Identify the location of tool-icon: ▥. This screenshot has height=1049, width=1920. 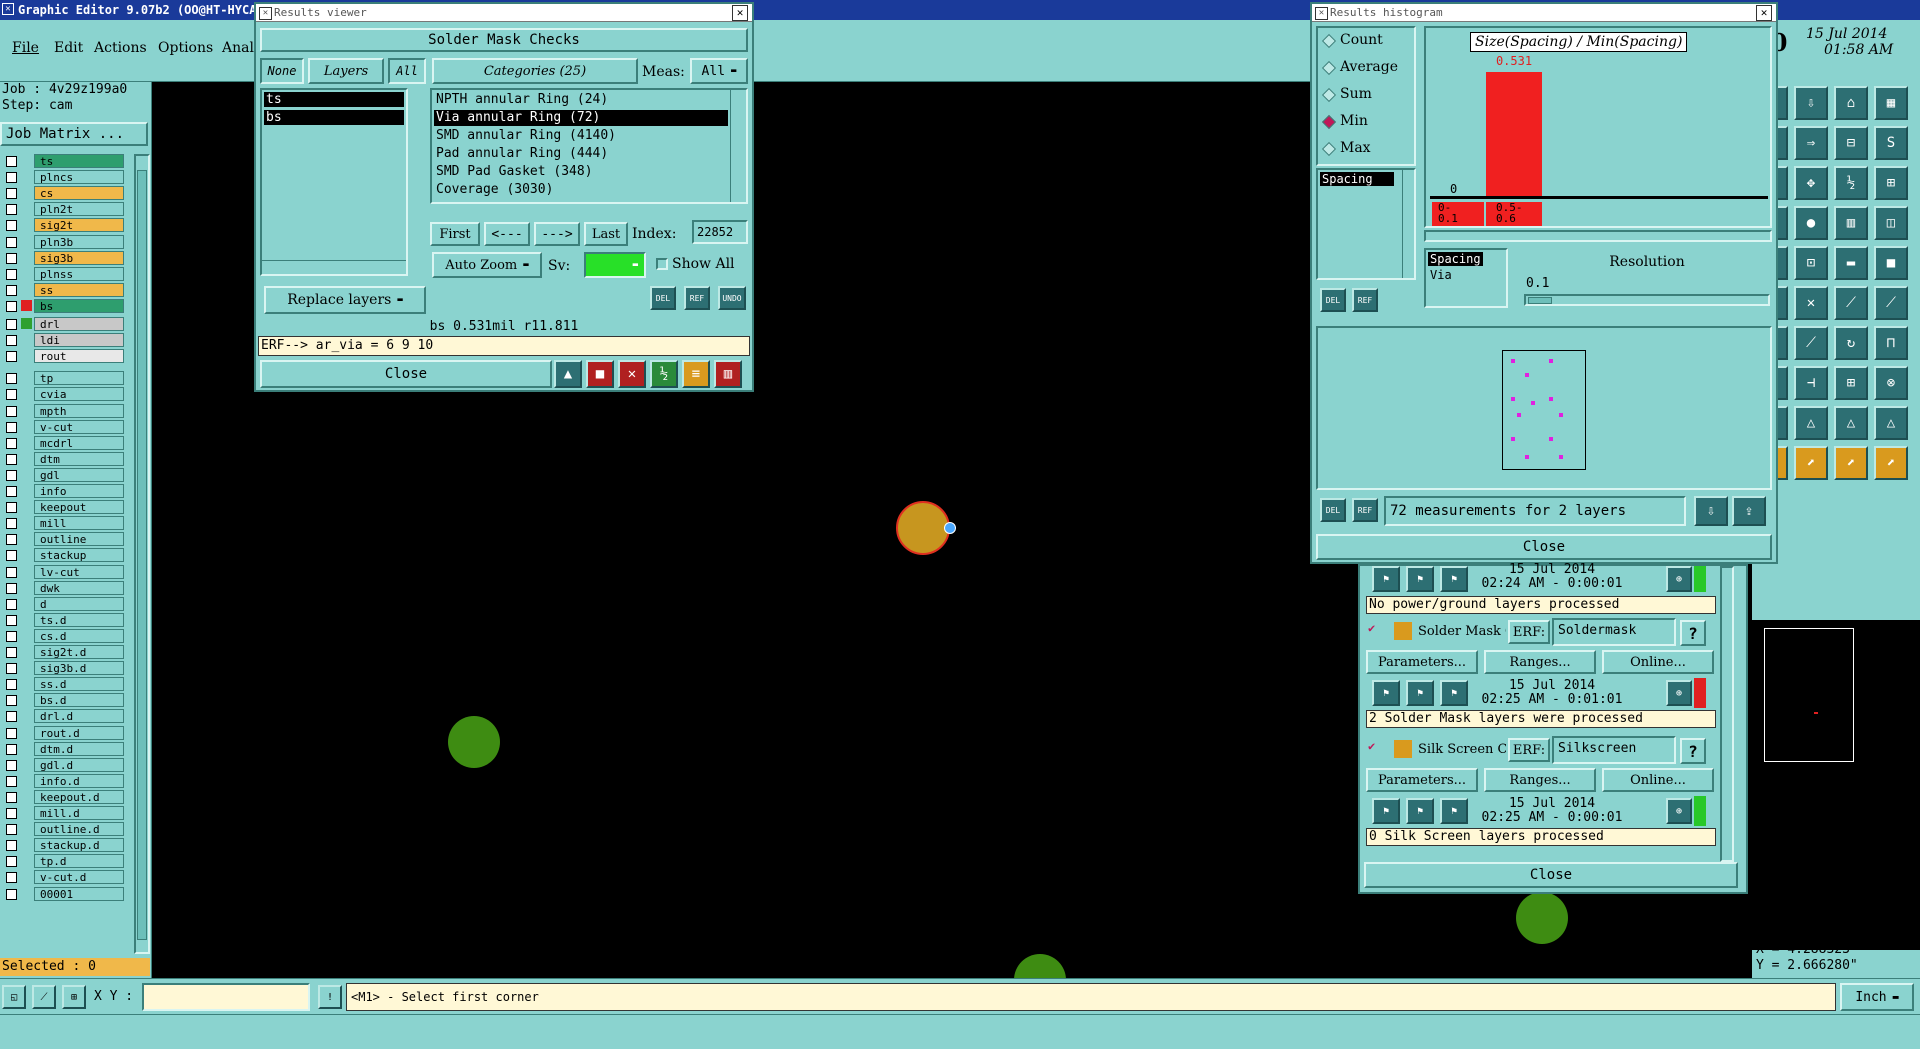
(1851, 223).